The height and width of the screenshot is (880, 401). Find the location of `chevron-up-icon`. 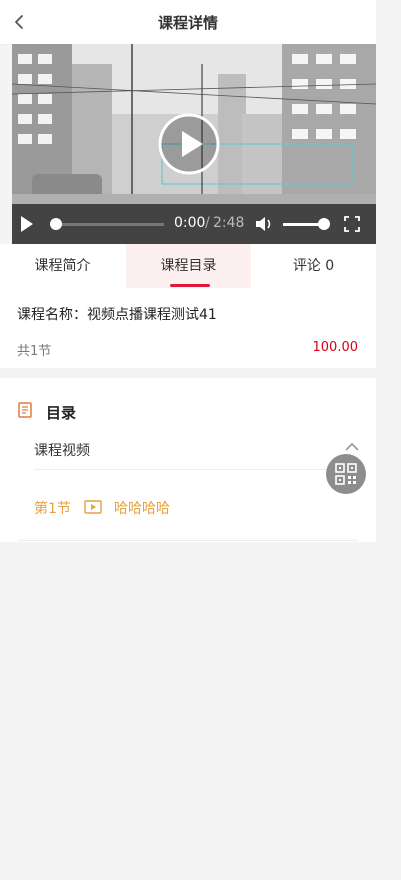

chevron-up-icon is located at coordinates (352, 447).